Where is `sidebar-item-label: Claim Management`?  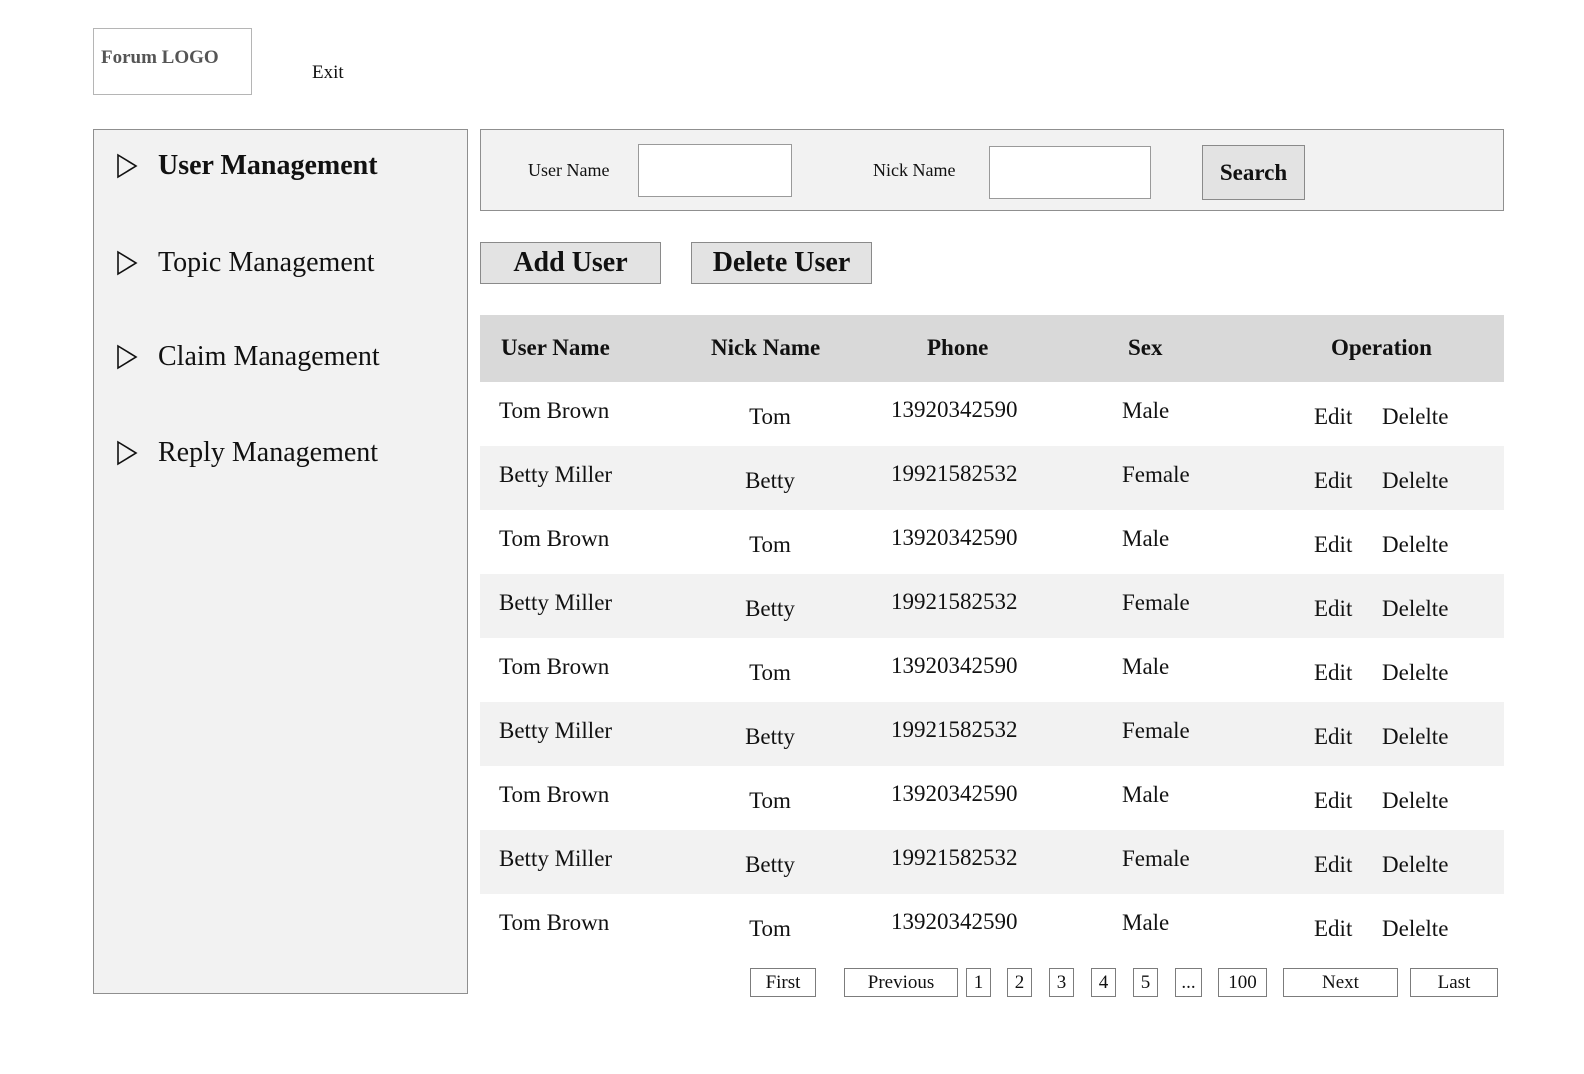
sidebar-item-label: Claim Management is located at coordinates (269, 356).